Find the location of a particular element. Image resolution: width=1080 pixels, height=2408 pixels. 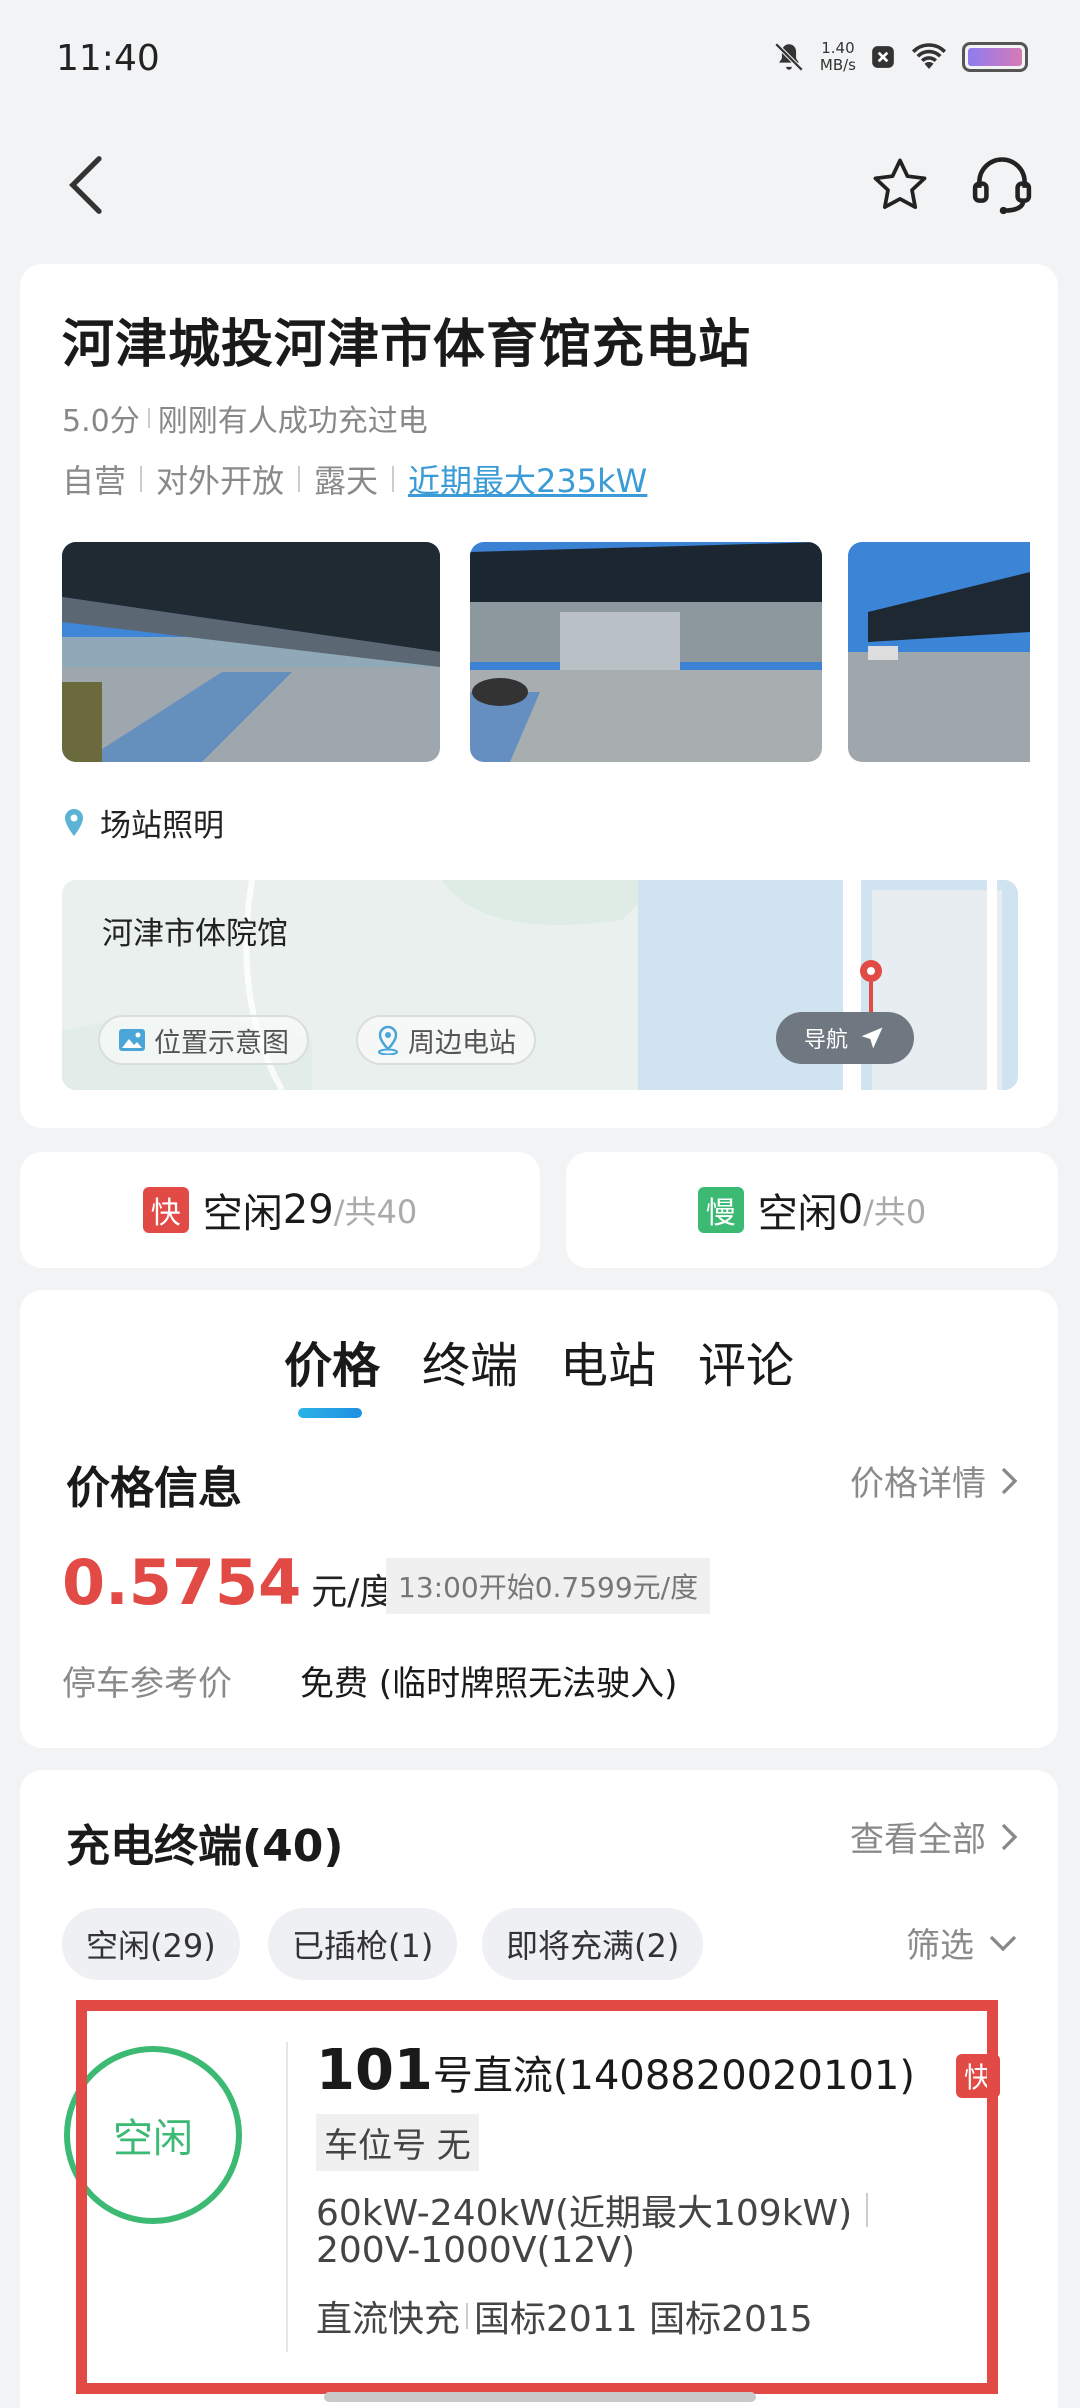

parking-label: 停车参考价 is located at coordinates (147, 1684).